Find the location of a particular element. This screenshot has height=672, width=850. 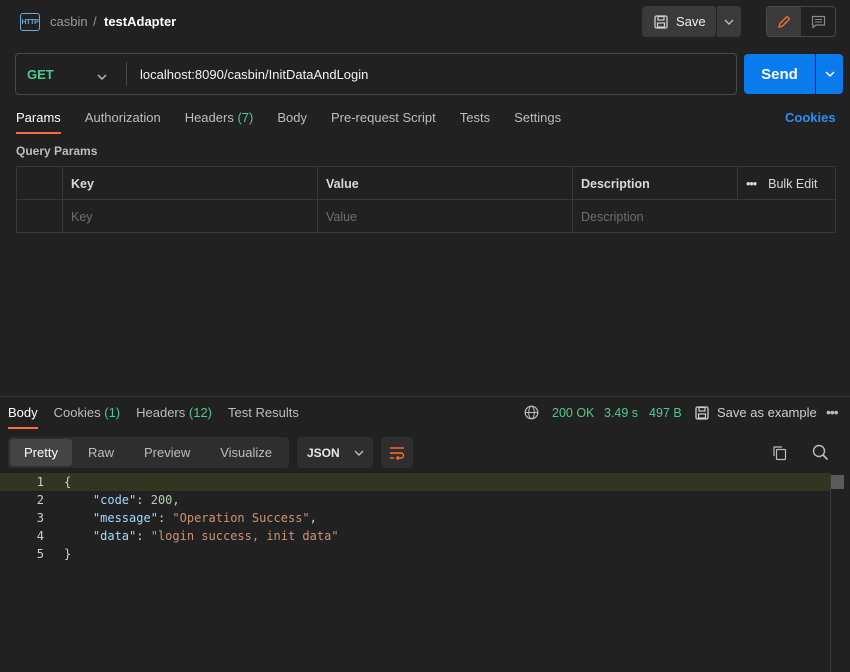

line-number: 2 is located at coordinates (40, 500).